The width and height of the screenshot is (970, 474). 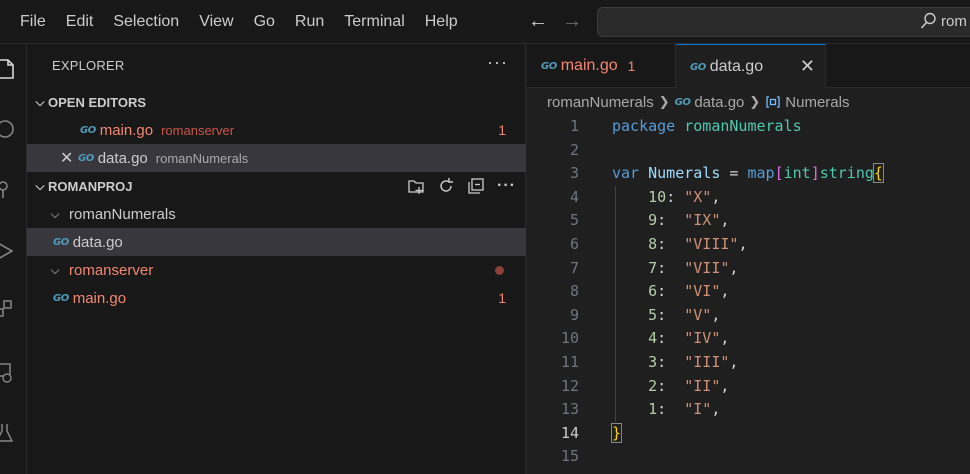 I want to click on menu-run: Run, so click(x=309, y=22).